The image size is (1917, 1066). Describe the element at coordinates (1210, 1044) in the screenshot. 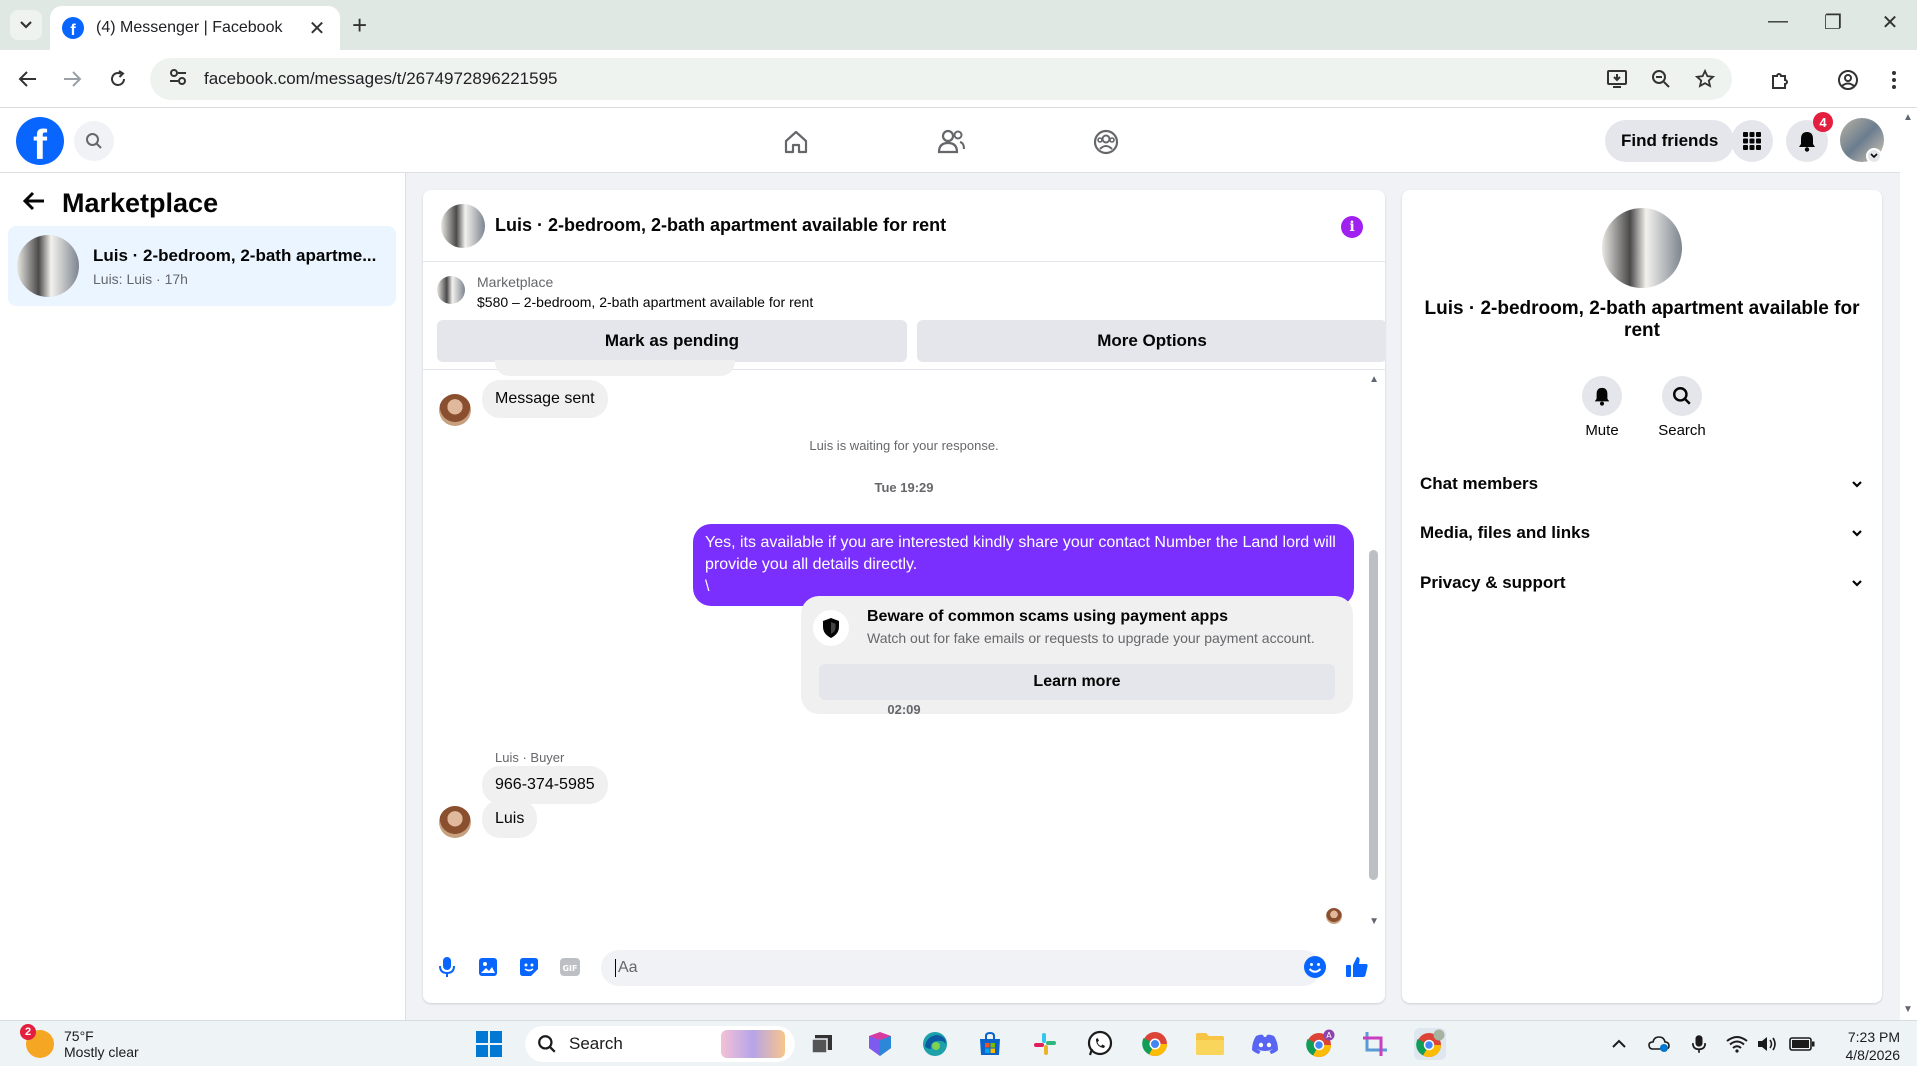

I see `file-explorer-icon` at that location.